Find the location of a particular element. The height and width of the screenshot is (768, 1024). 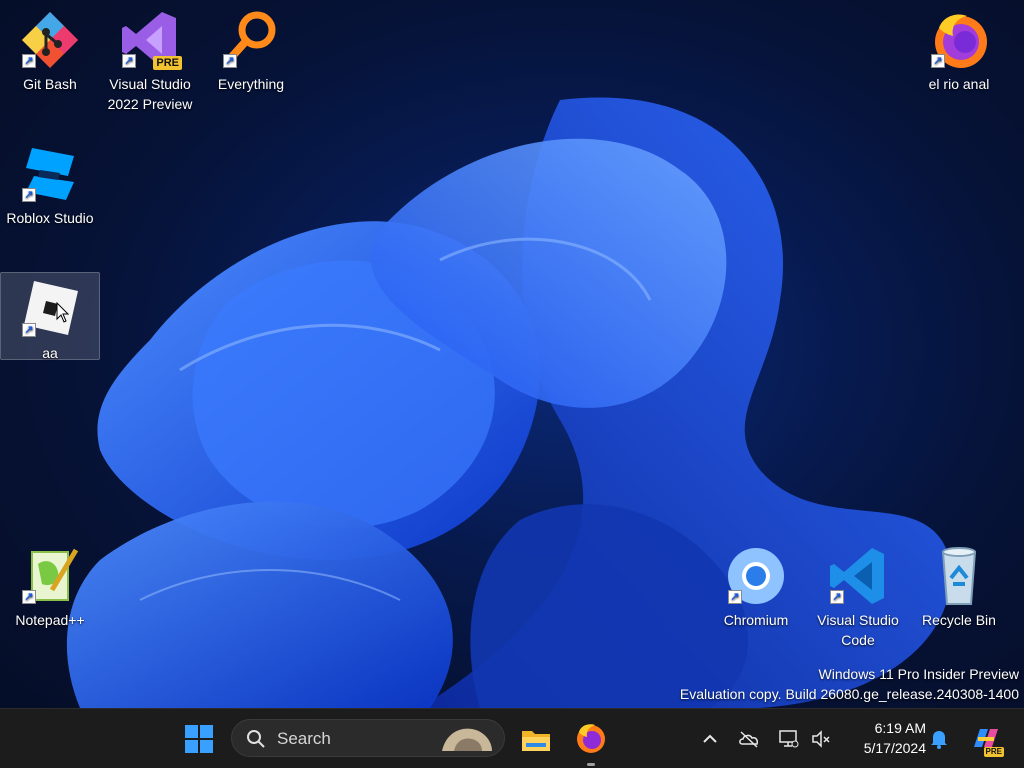

desktop-icon-label: Visual Studio 2022 Preview is located at coordinates (150, 94).